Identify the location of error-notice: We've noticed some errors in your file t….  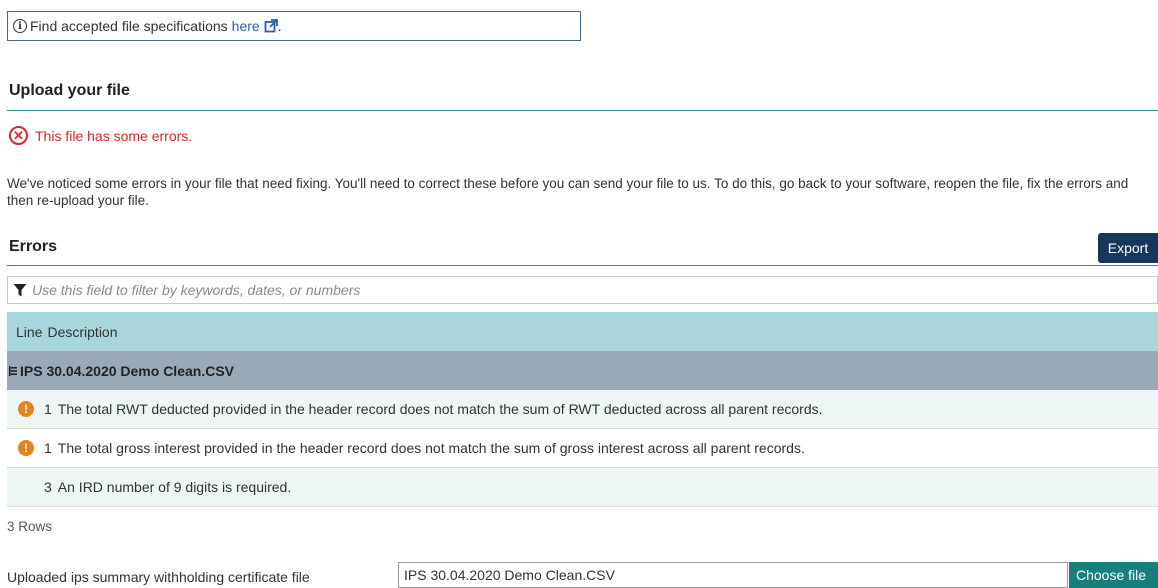
(568, 192).